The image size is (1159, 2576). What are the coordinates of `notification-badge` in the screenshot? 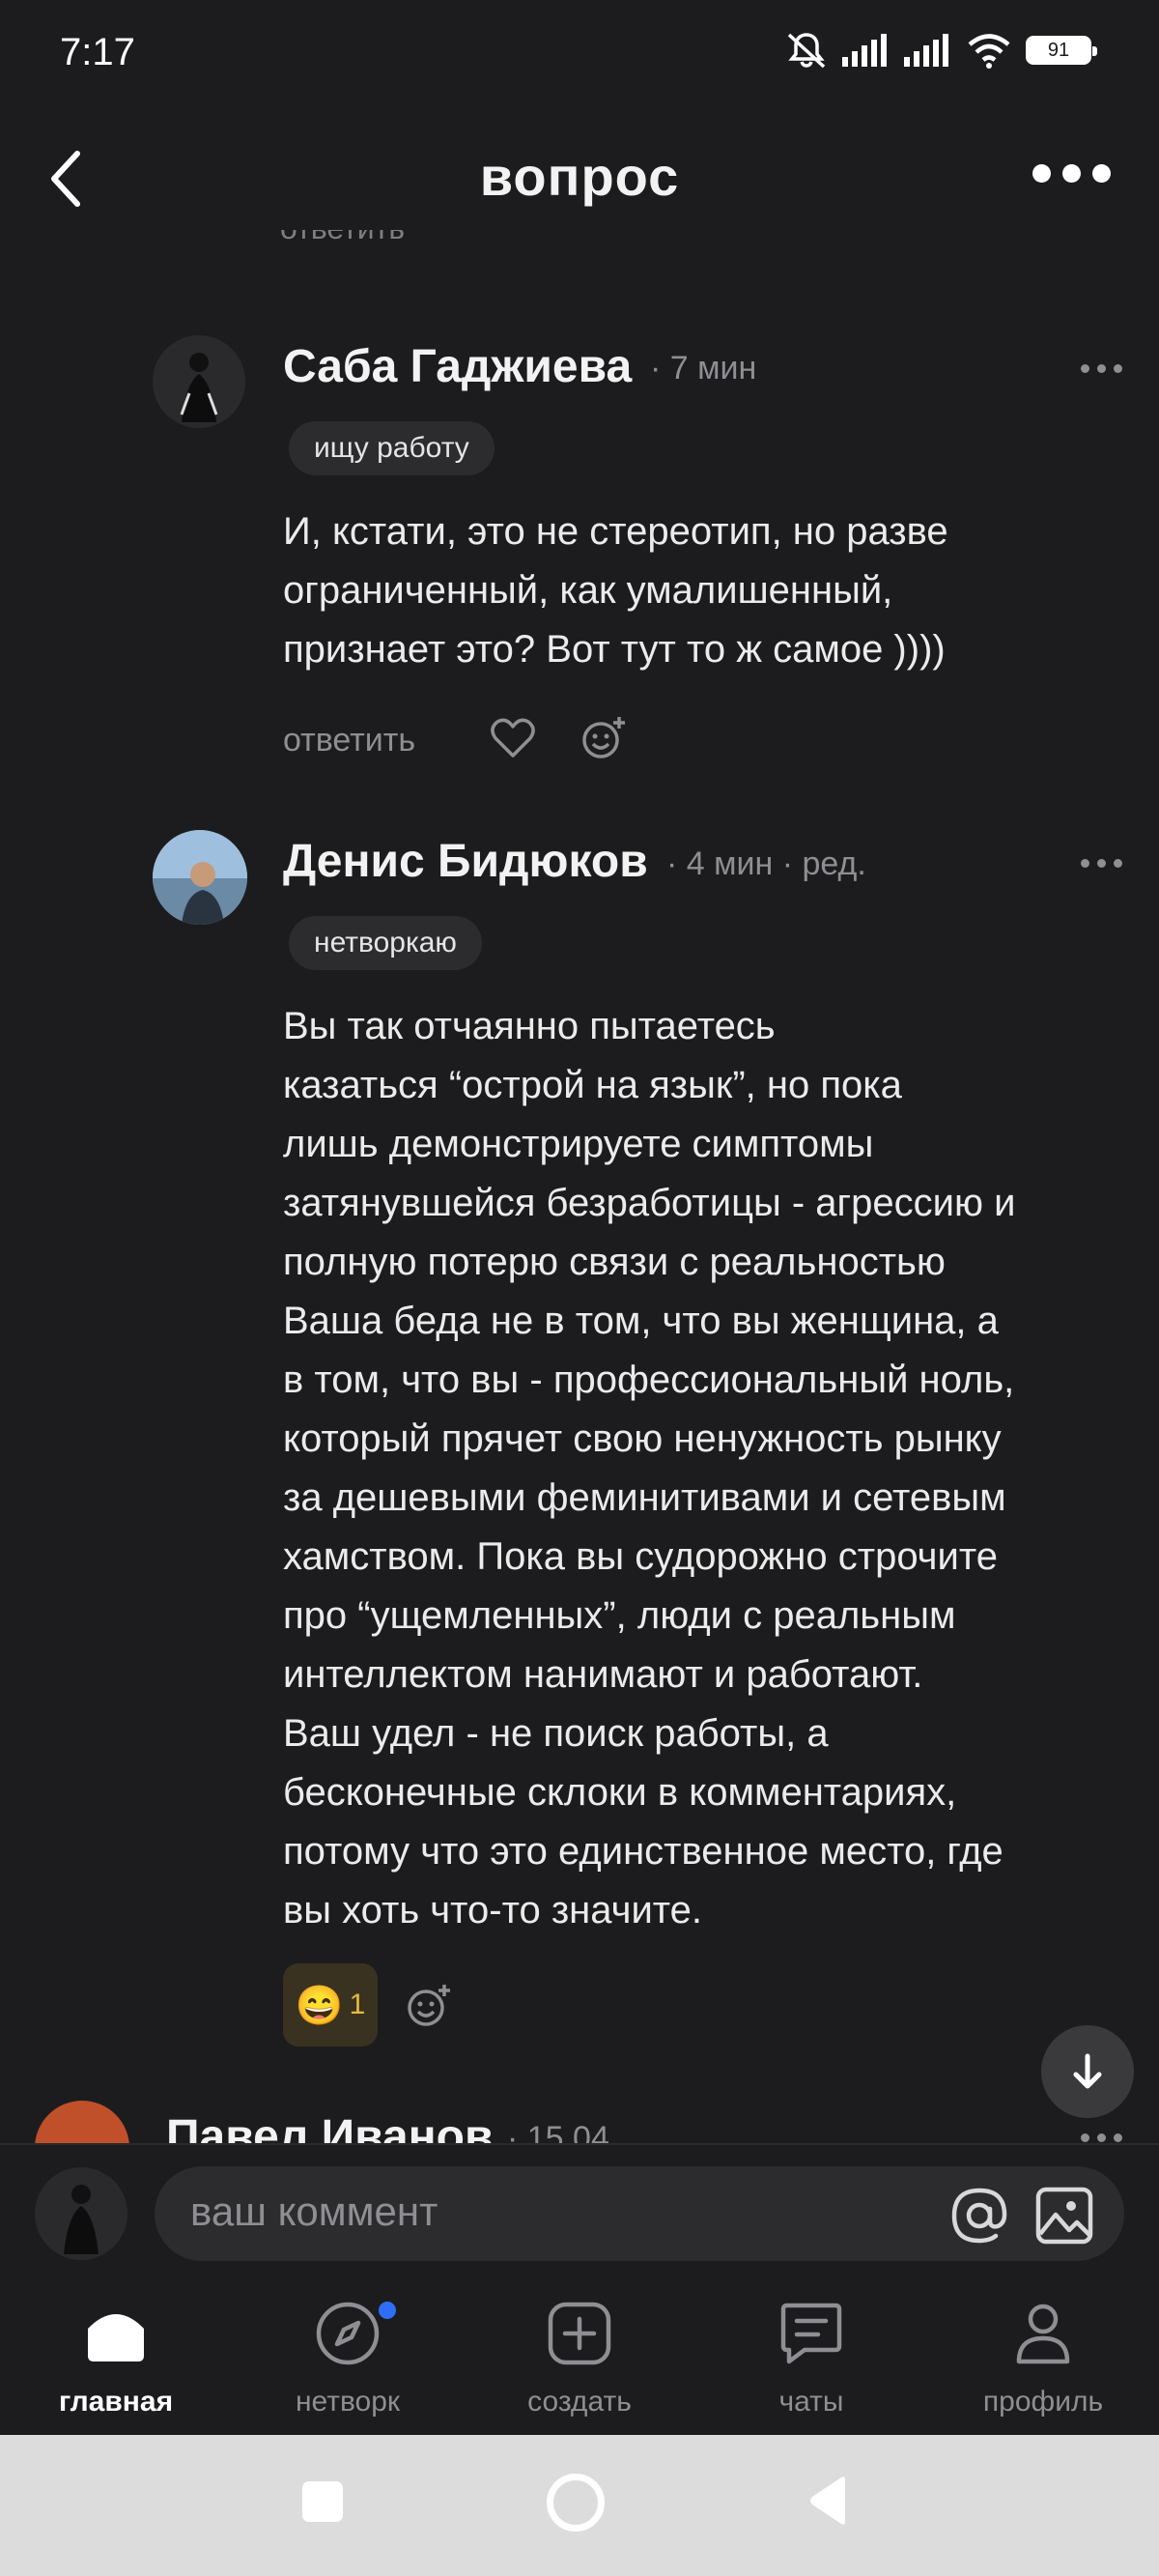 It's located at (387, 2311).